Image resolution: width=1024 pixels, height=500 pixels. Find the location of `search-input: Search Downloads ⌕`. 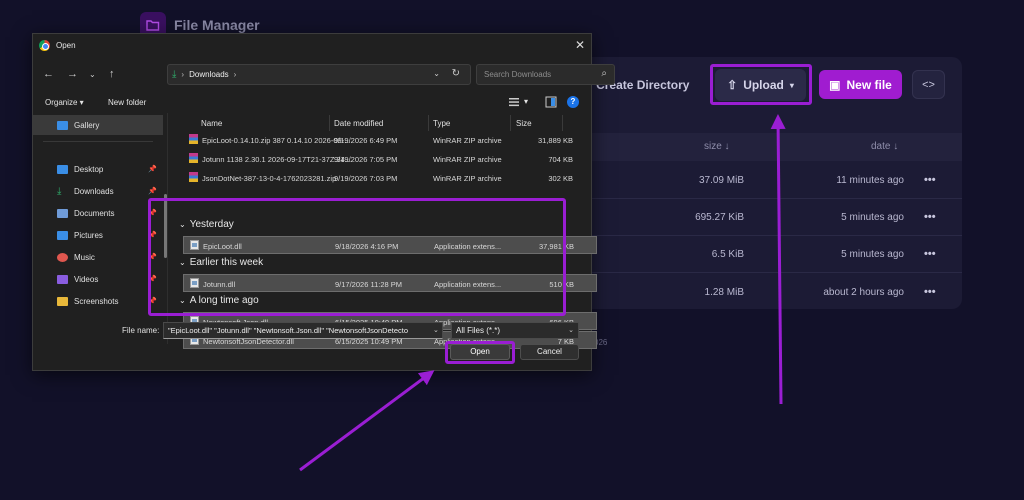

search-input: Search Downloads ⌕ is located at coordinates (545, 74).